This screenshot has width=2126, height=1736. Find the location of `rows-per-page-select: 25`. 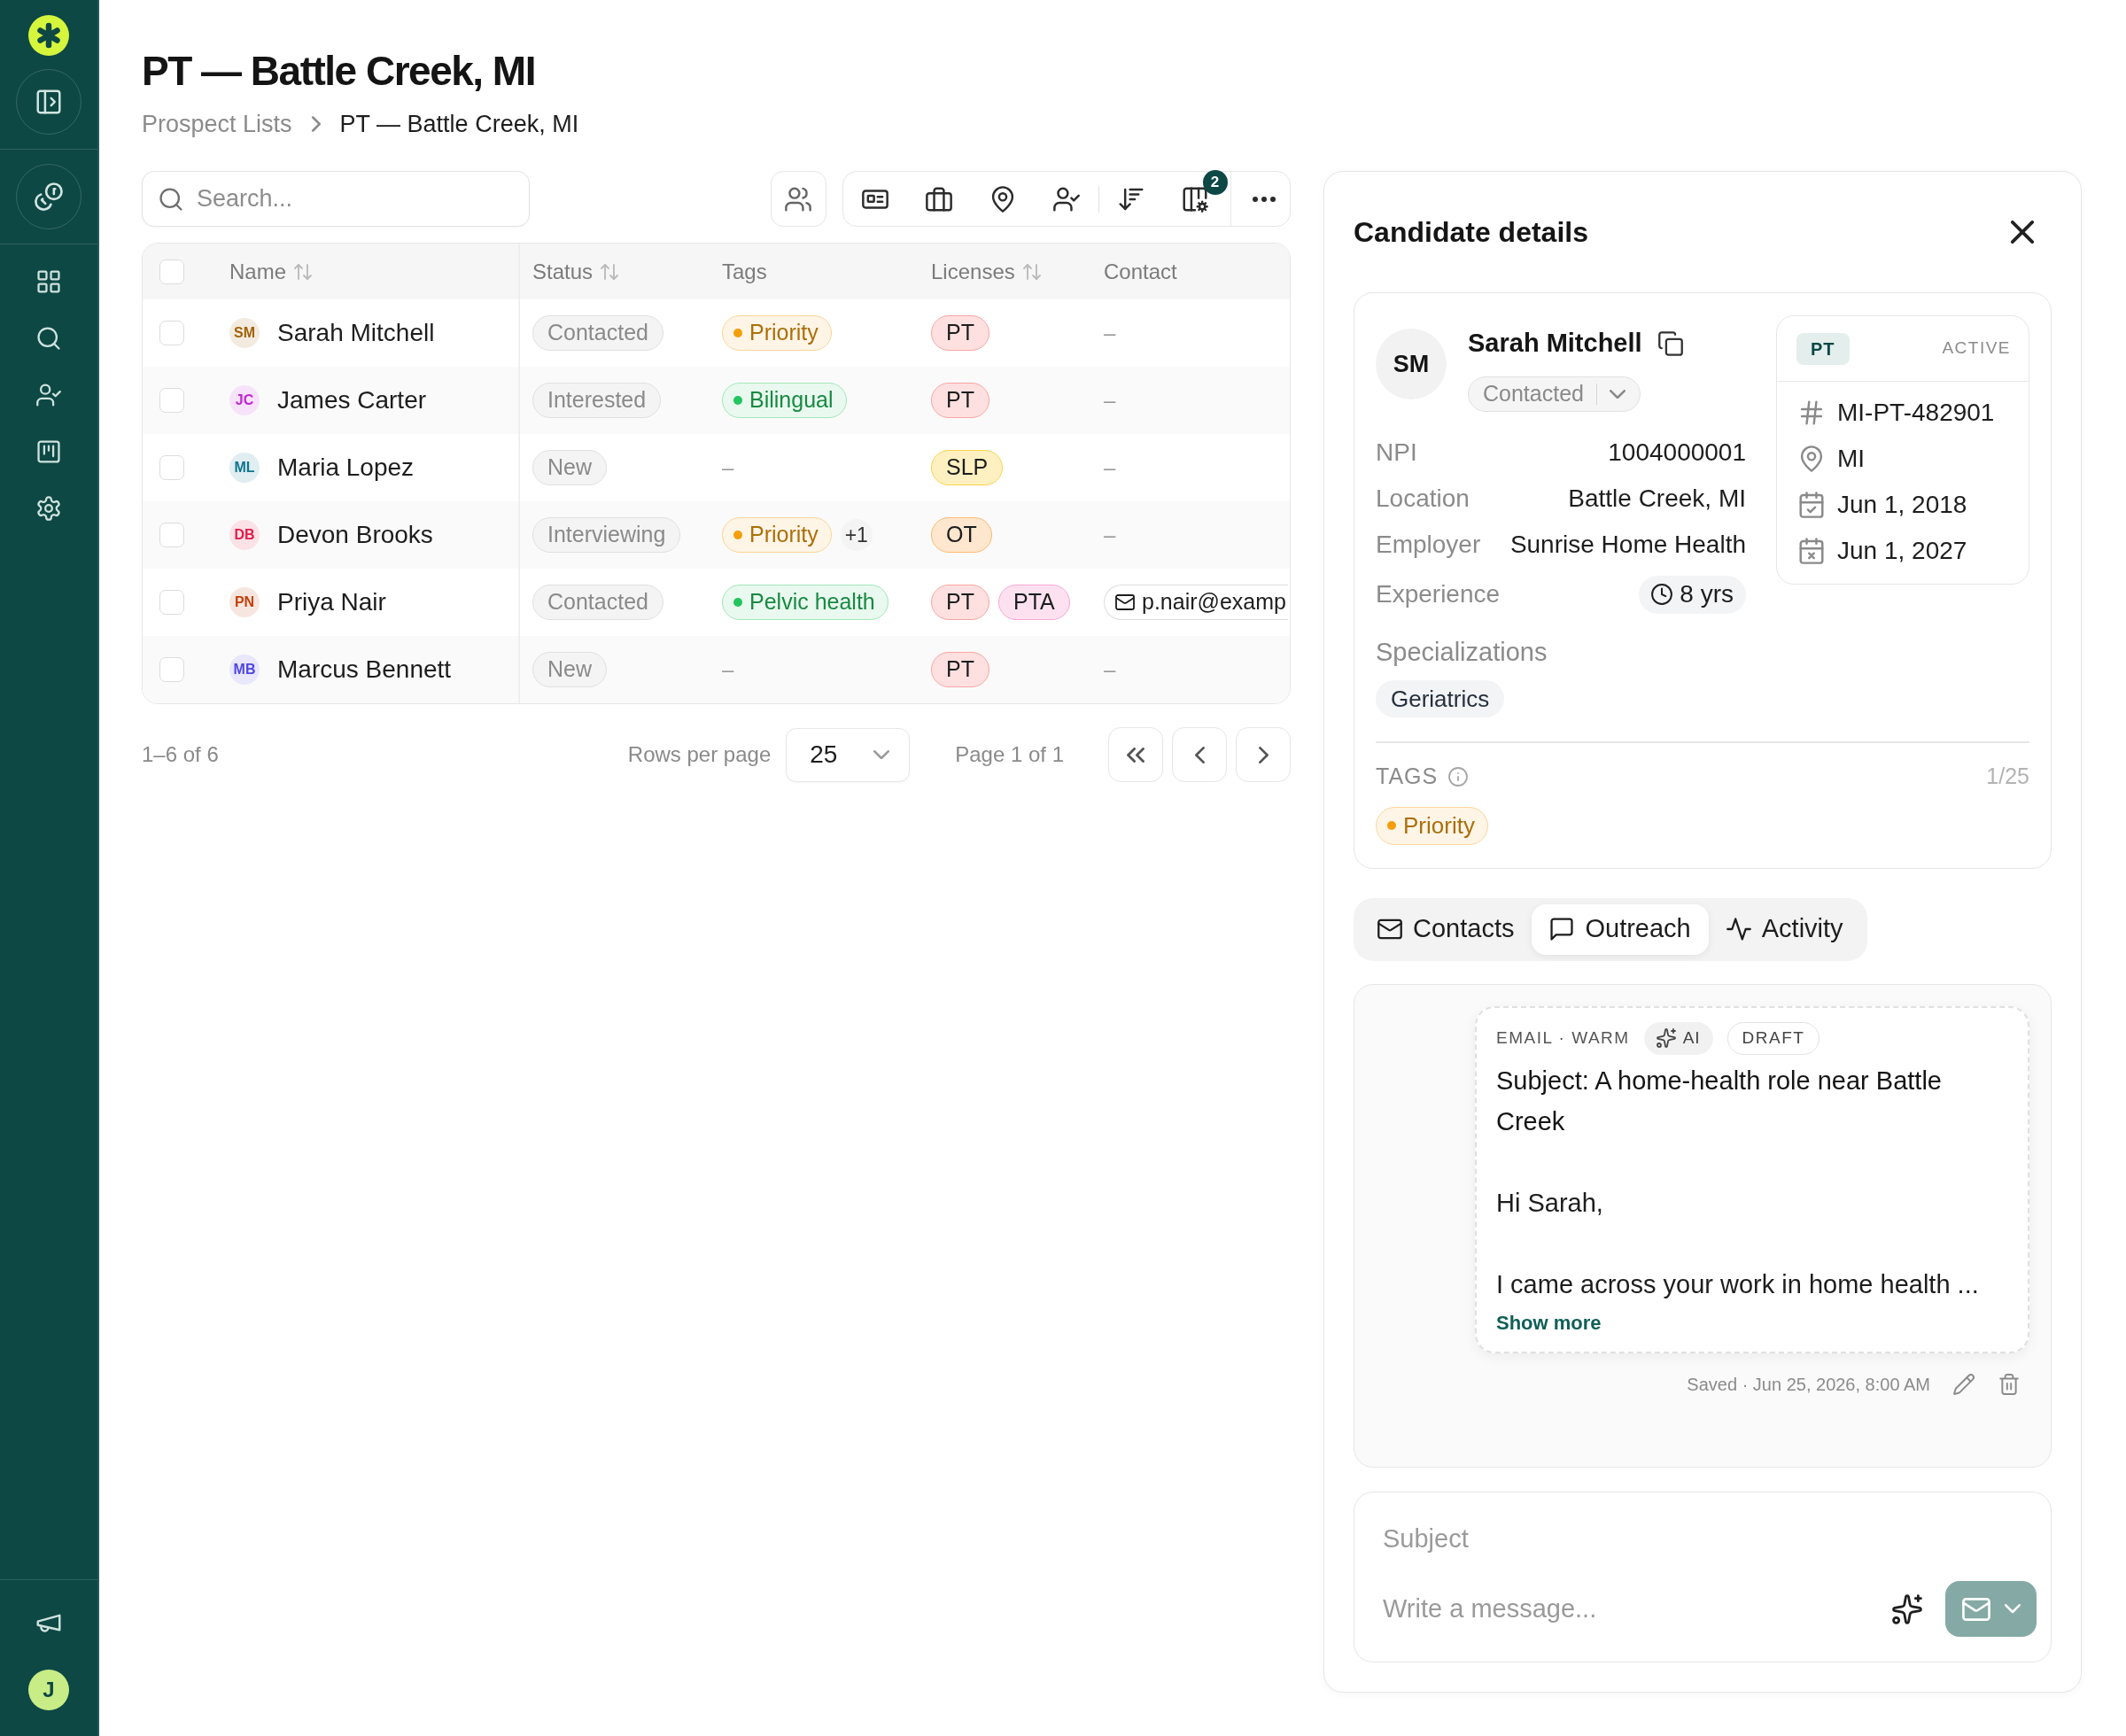

rows-per-page-select: 25 is located at coordinates (848, 755).